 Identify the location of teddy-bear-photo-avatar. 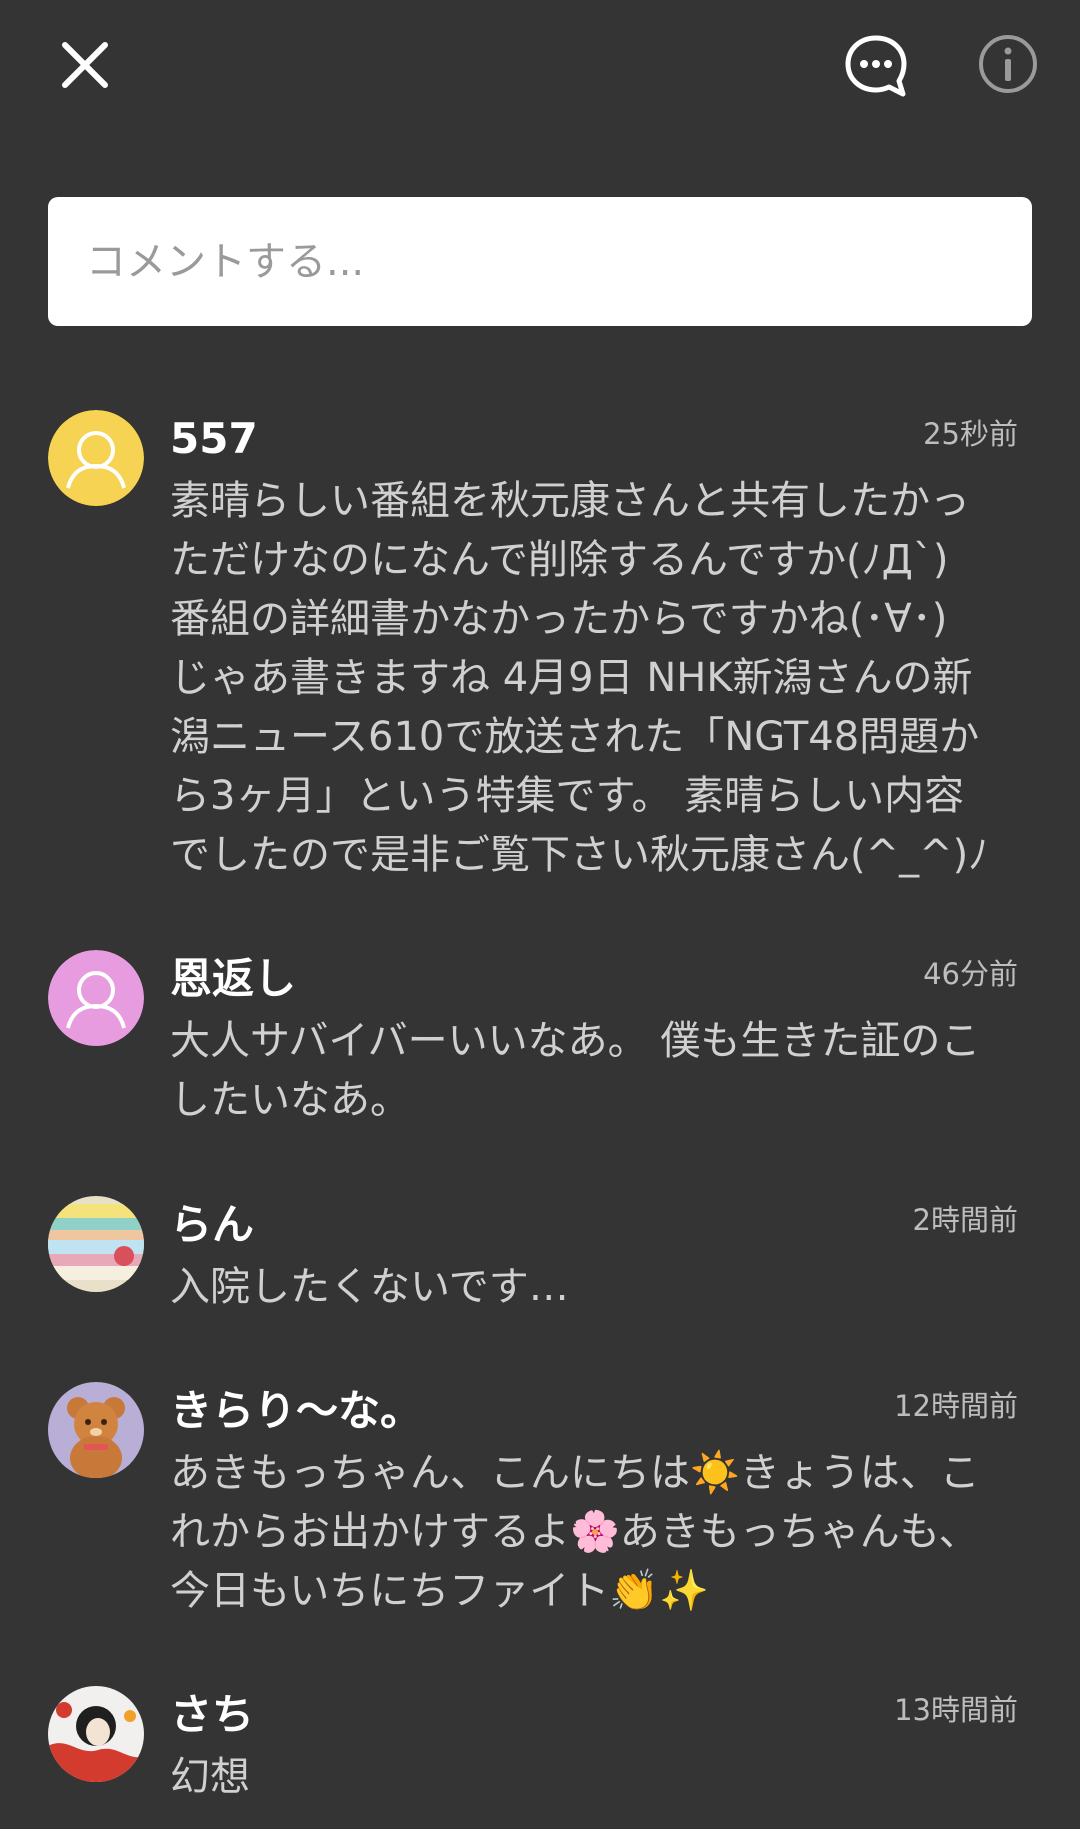
(96, 1430).